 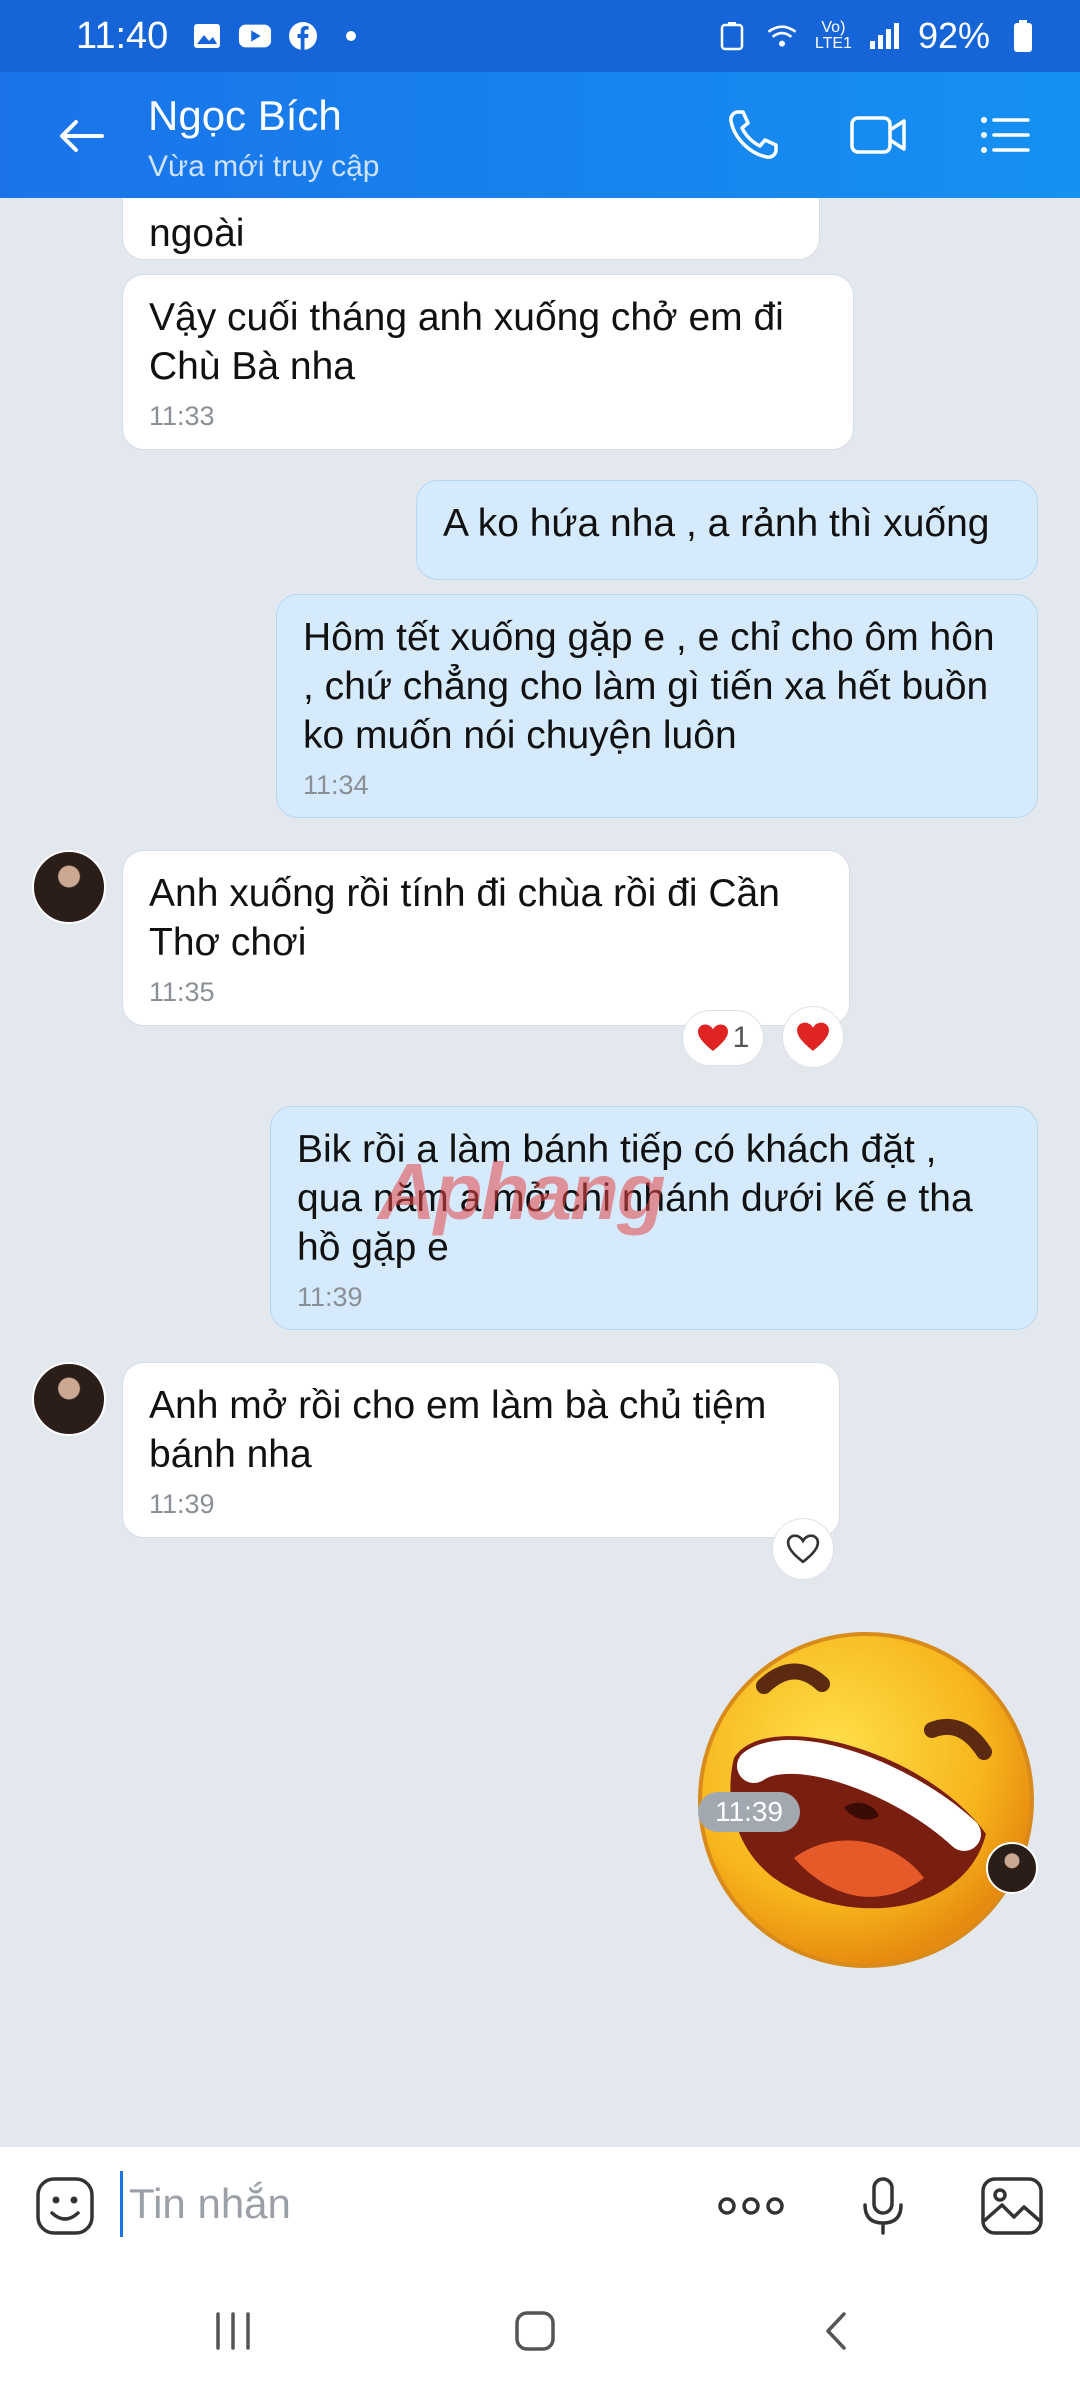 What do you see at coordinates (716, 523) in the screenshot?
I see `message-text: A ko hứa nha , a rảnh thì xuống` at bounding box center [716, 523].